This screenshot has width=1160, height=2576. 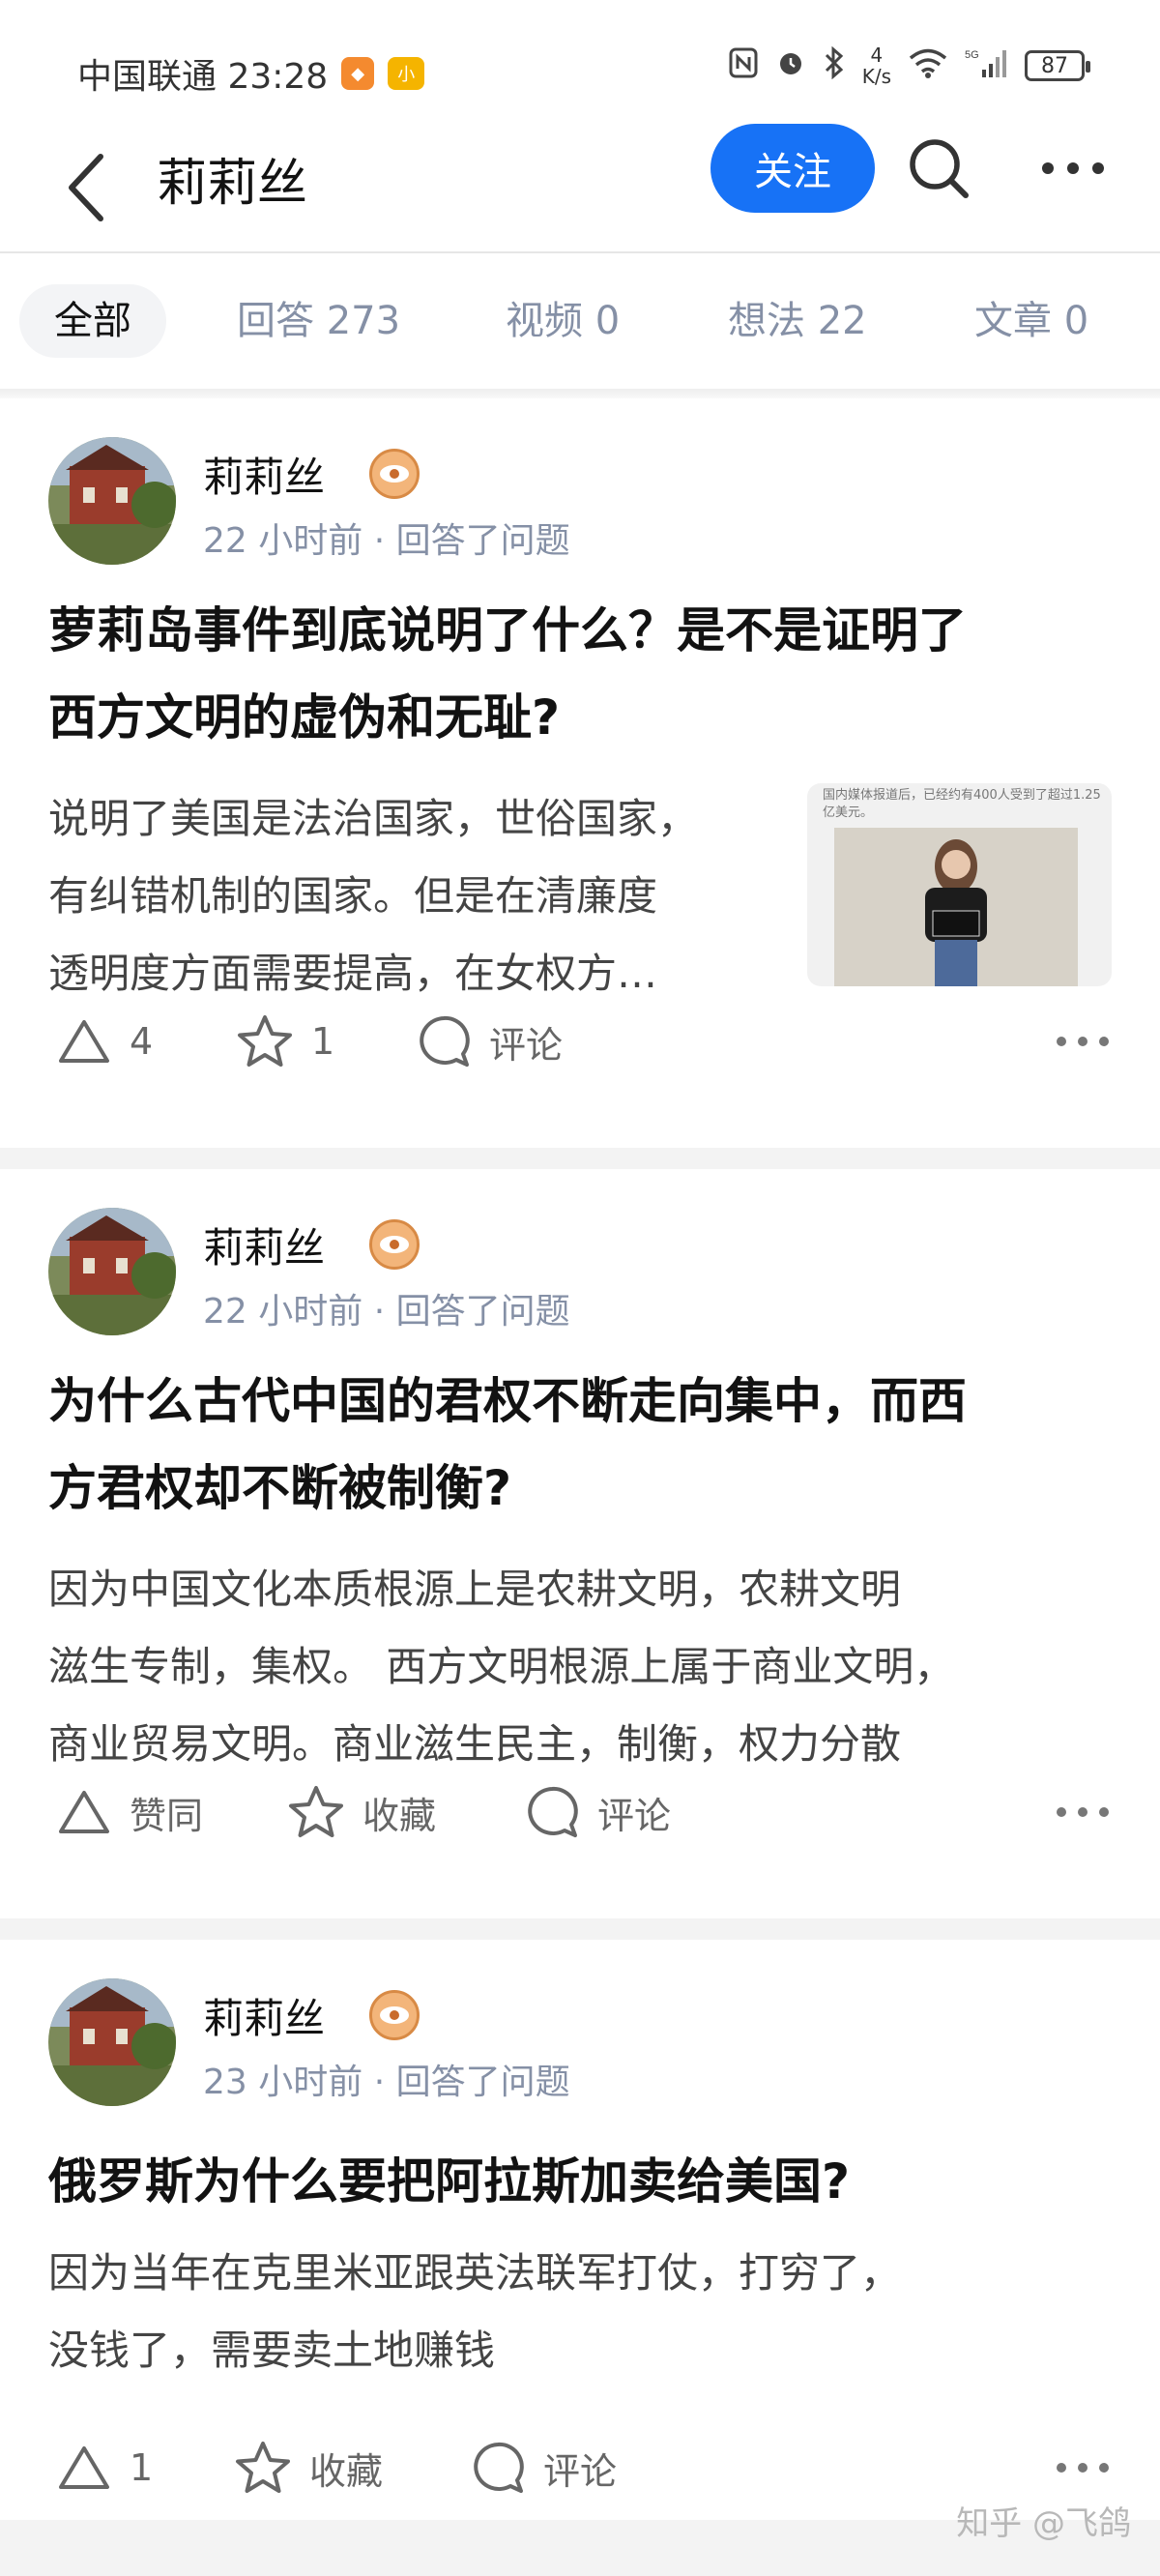 I want to click on collect-button: 1, so click(x=285, y=1041).